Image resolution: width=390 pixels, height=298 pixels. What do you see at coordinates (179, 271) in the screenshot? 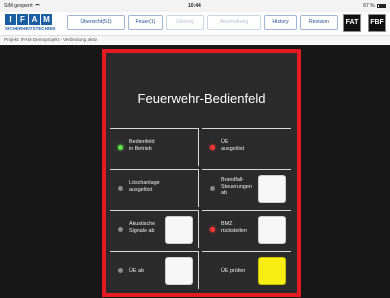
I see `ue-ab-button` at bounding box center [179, 271].